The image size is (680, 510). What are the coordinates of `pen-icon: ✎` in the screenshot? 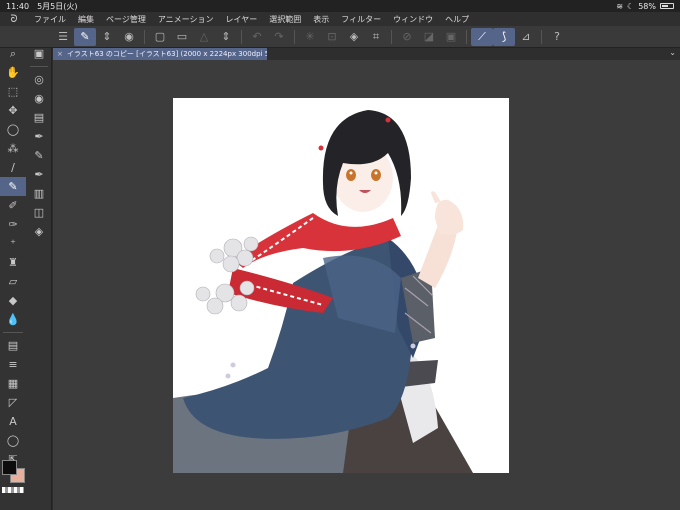 It's located at (13, 186).